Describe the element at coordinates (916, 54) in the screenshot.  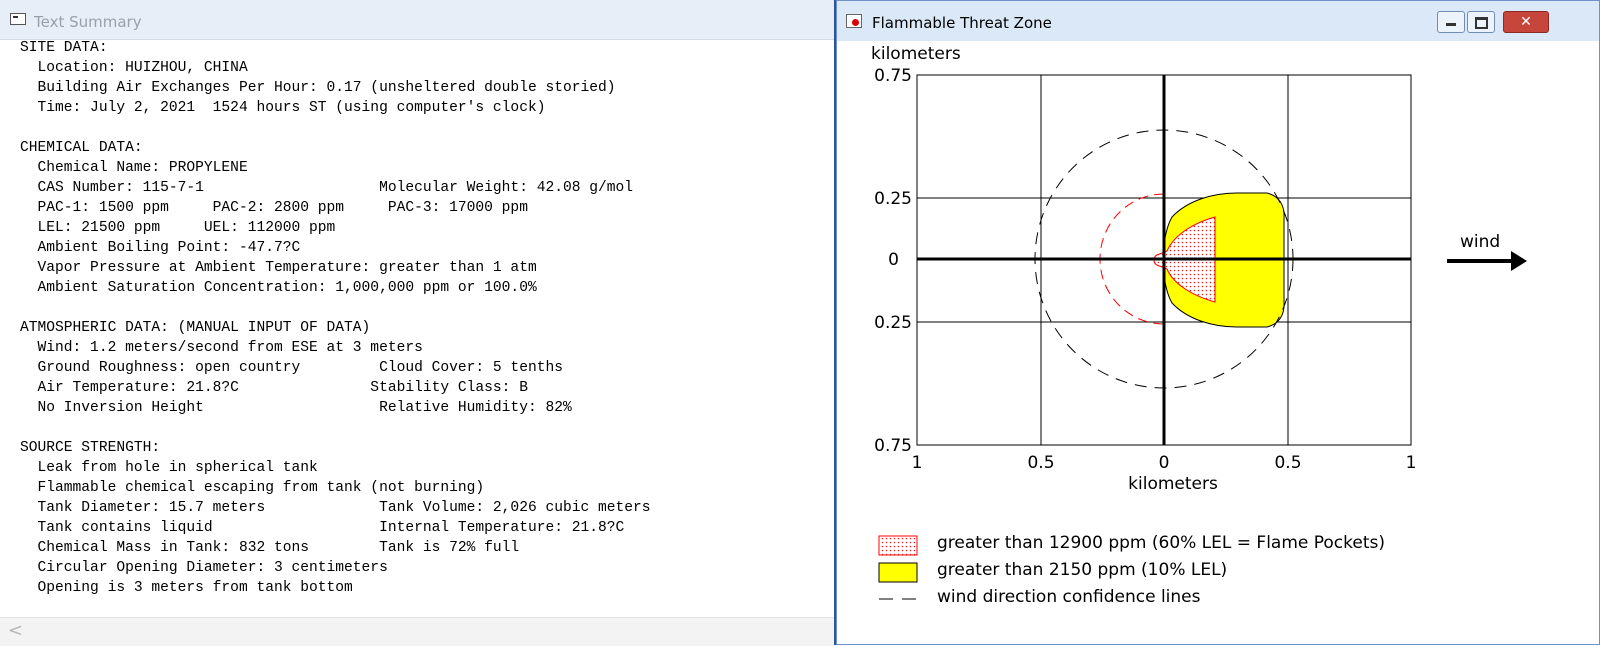
I see `y-axis-unit-label: kilometers` at that location.